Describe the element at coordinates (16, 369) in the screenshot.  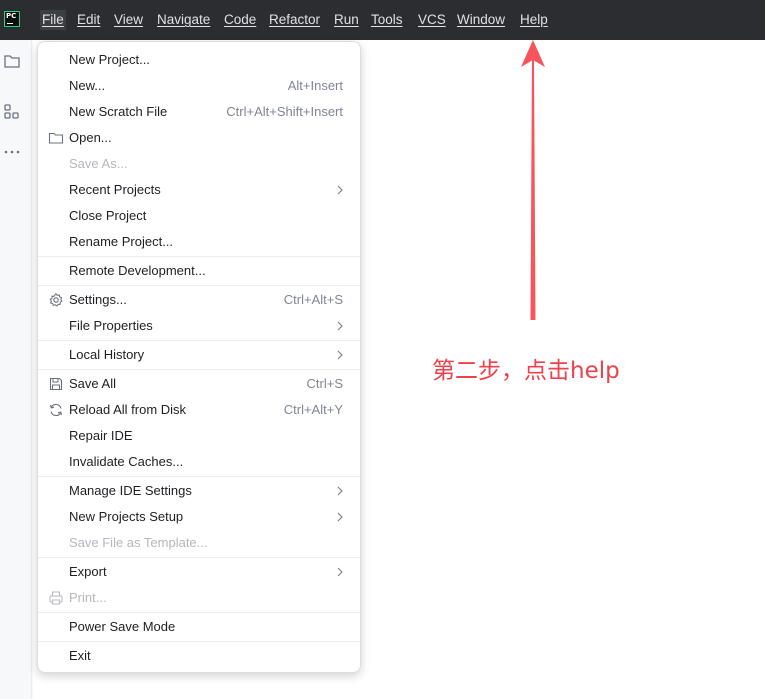
I see `left-toolbar` at that location.